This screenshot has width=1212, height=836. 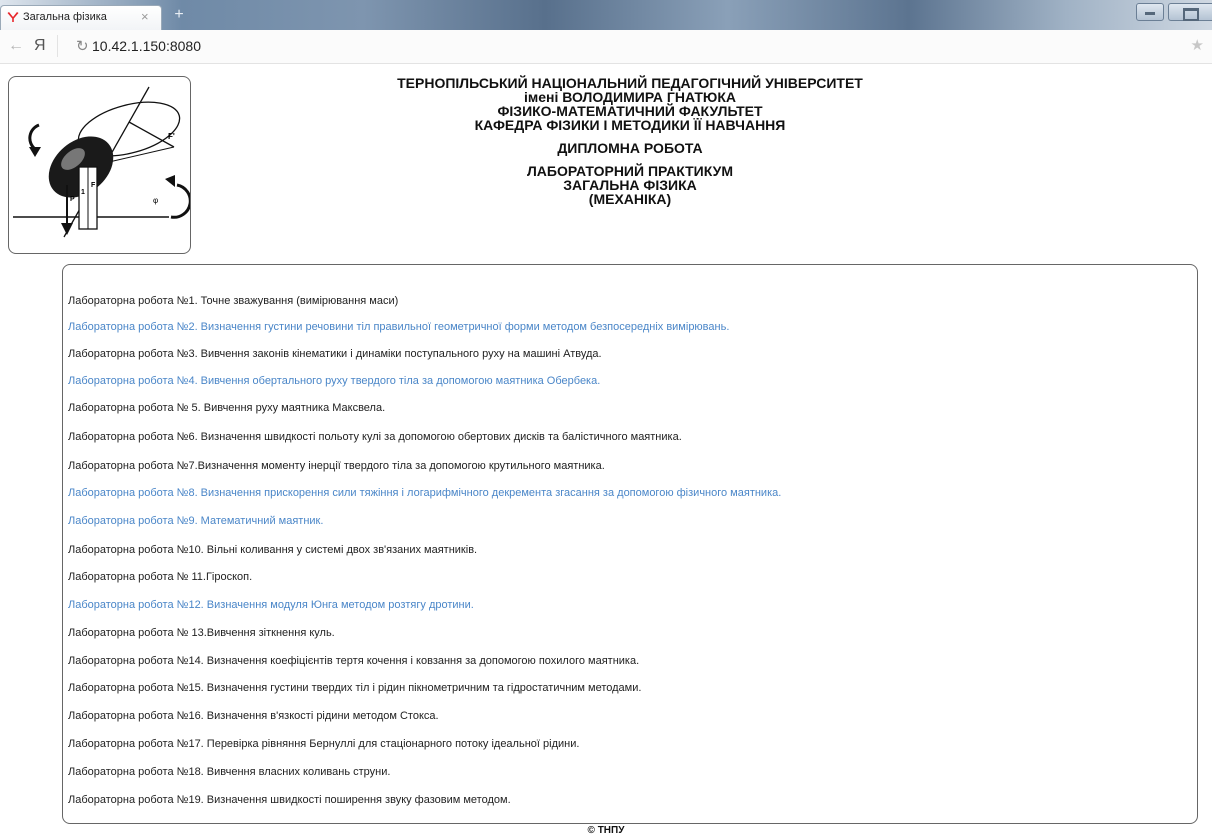 What do you see at coordinates (146, 46) in the screenshot?
I see `url-text: 10.42.1.150:8080` at bounding box center [146, 46].